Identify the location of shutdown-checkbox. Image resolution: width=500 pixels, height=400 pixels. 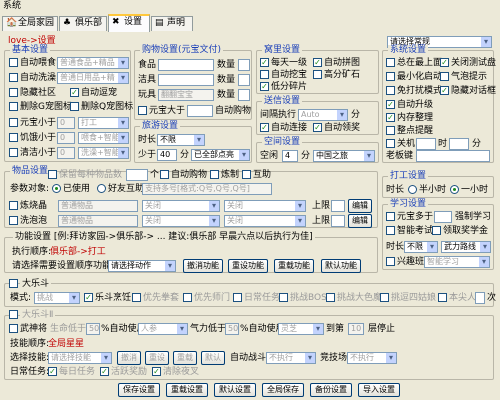
(390, 143).